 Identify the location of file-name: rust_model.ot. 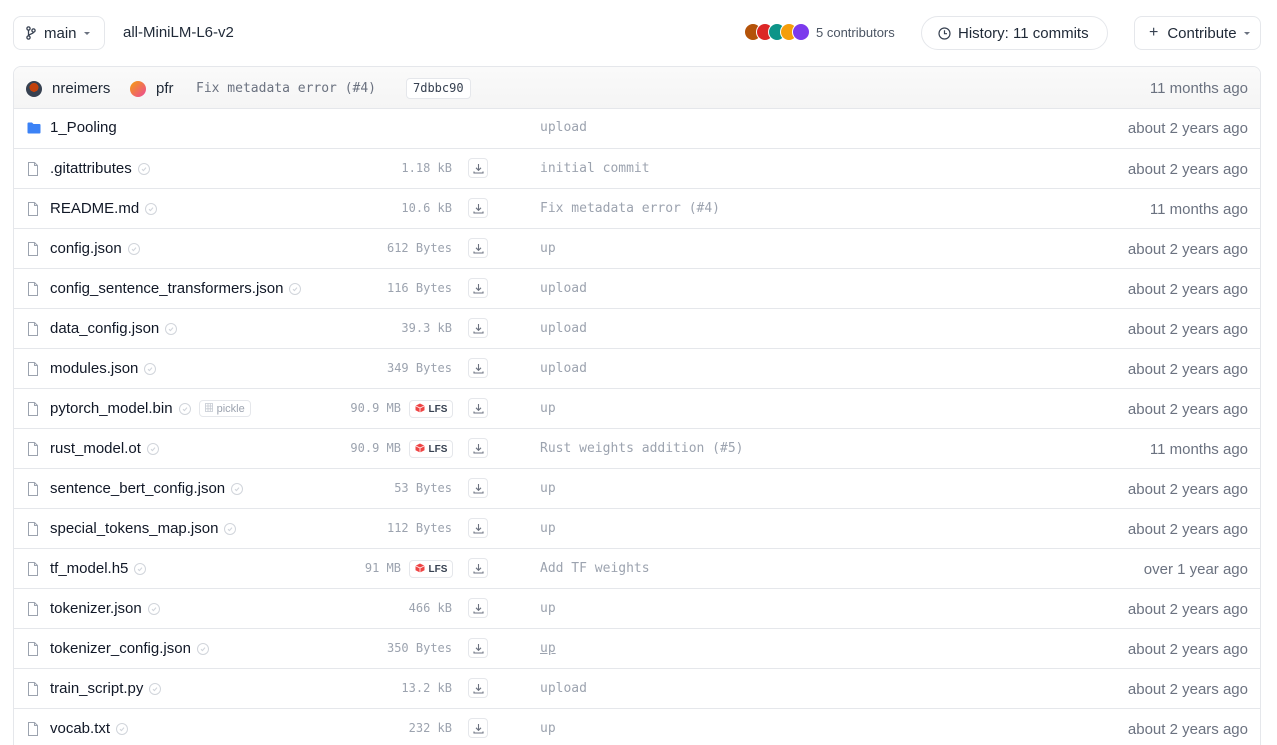
(104, 448).